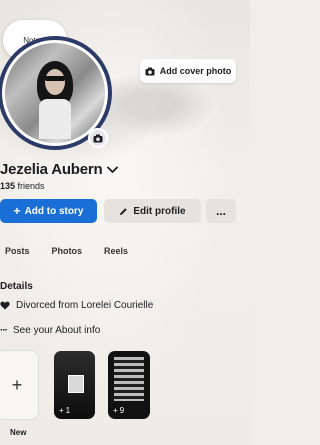 The image size is (320, 445). I want to click on relationship-row: Divorced from Lorelei Courielle, so click(76, 305).